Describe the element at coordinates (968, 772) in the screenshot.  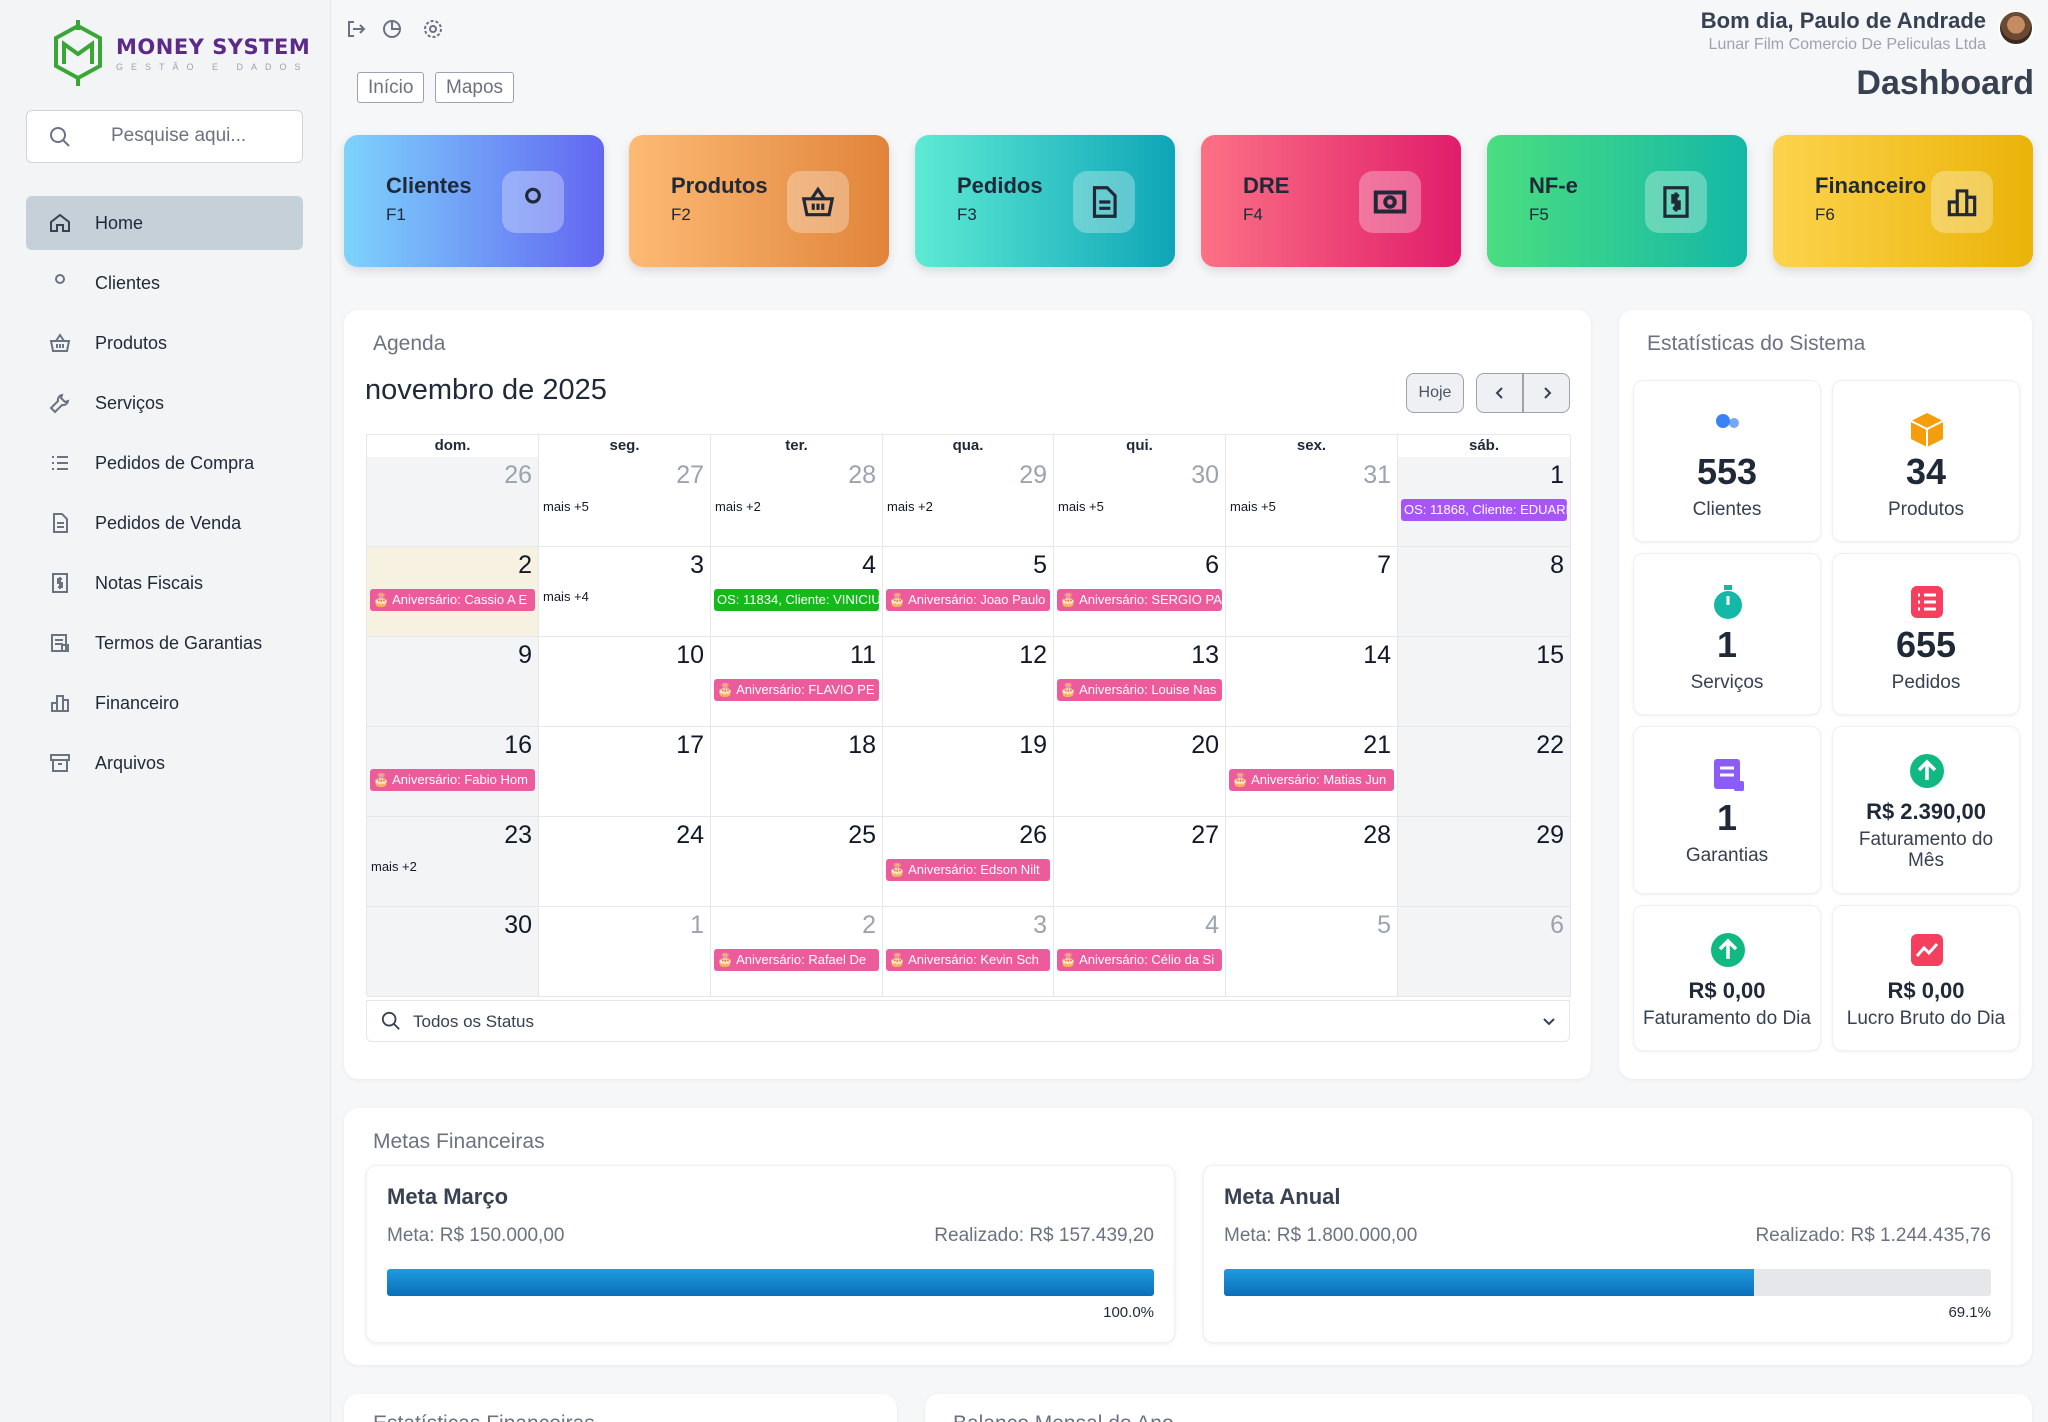
I see `calendar-day-cell: 19` at that location.